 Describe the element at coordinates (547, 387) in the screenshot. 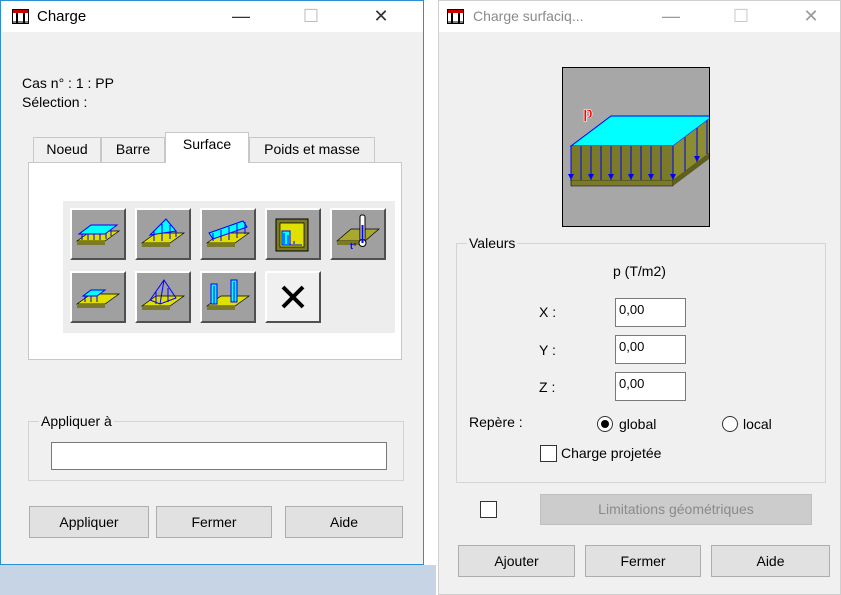

I see `z-label: Z :` at that location.